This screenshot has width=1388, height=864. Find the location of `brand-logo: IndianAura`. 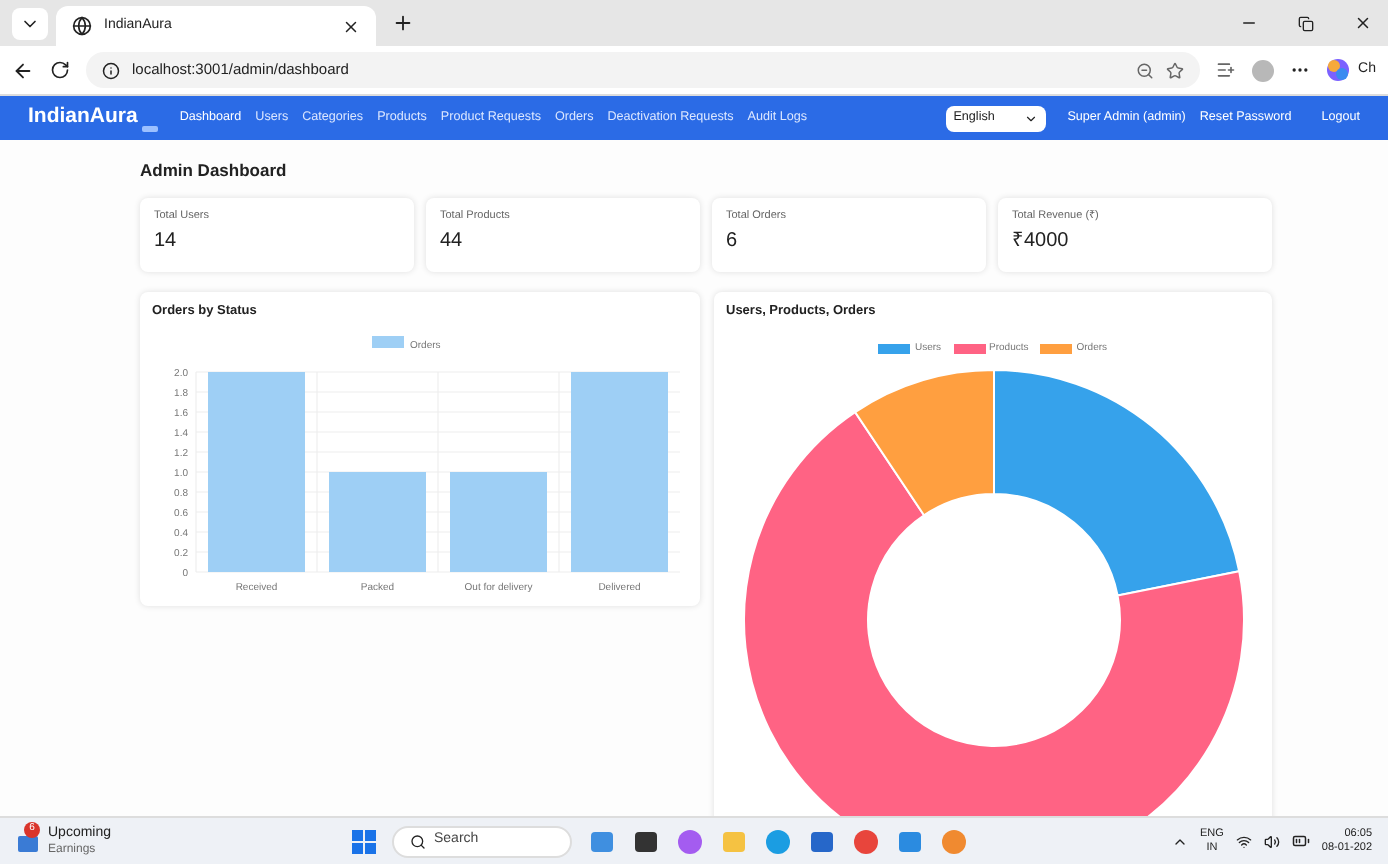

brand-logo: IndianAura is located at coordinates (83, 118).